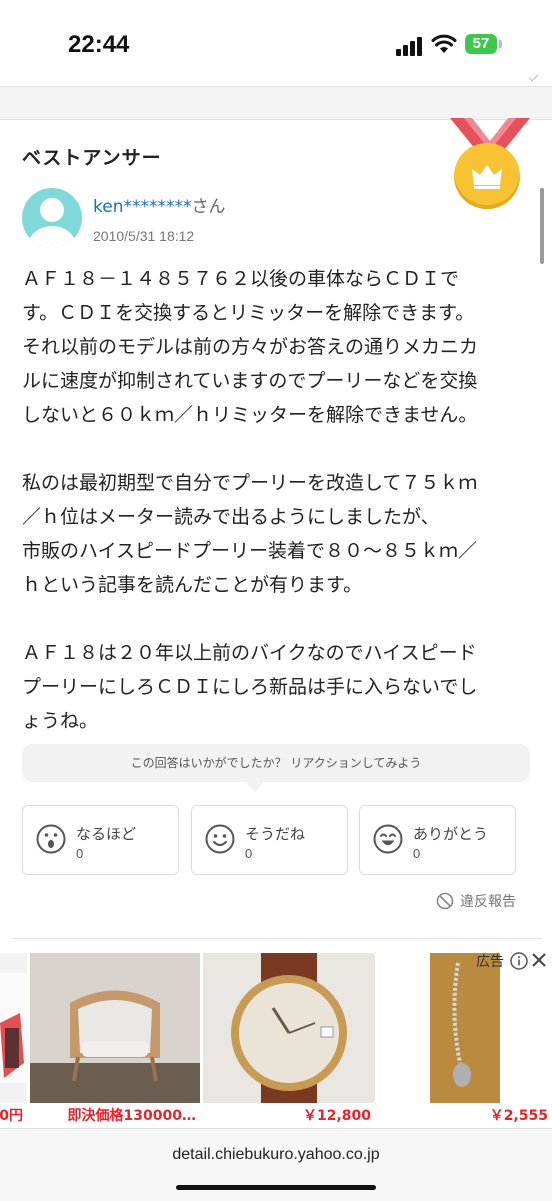 This screenshot has width=552, height=1201. I want to click on reaction-label: ありがとう, so click(451, 834).